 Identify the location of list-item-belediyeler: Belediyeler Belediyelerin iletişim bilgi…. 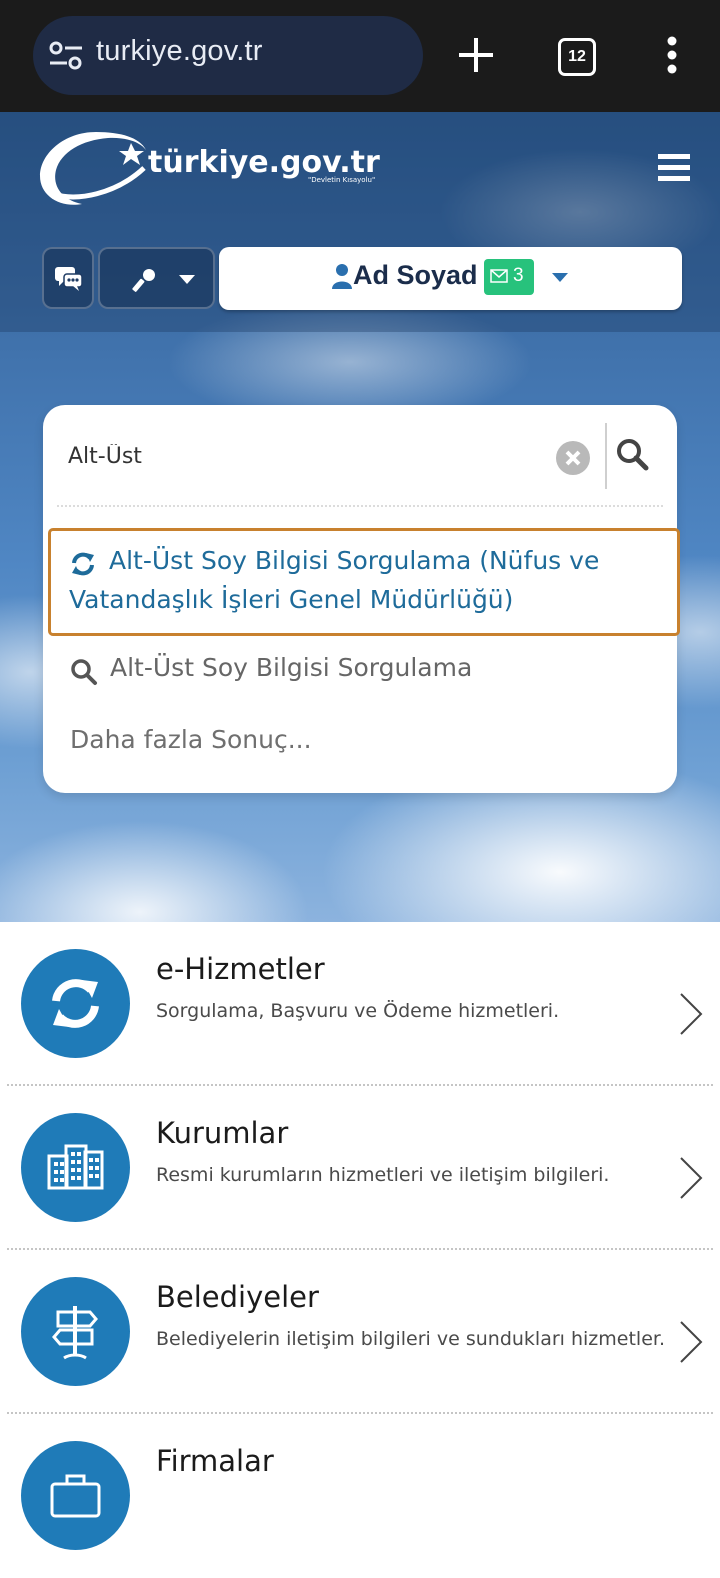
(360, 1332).